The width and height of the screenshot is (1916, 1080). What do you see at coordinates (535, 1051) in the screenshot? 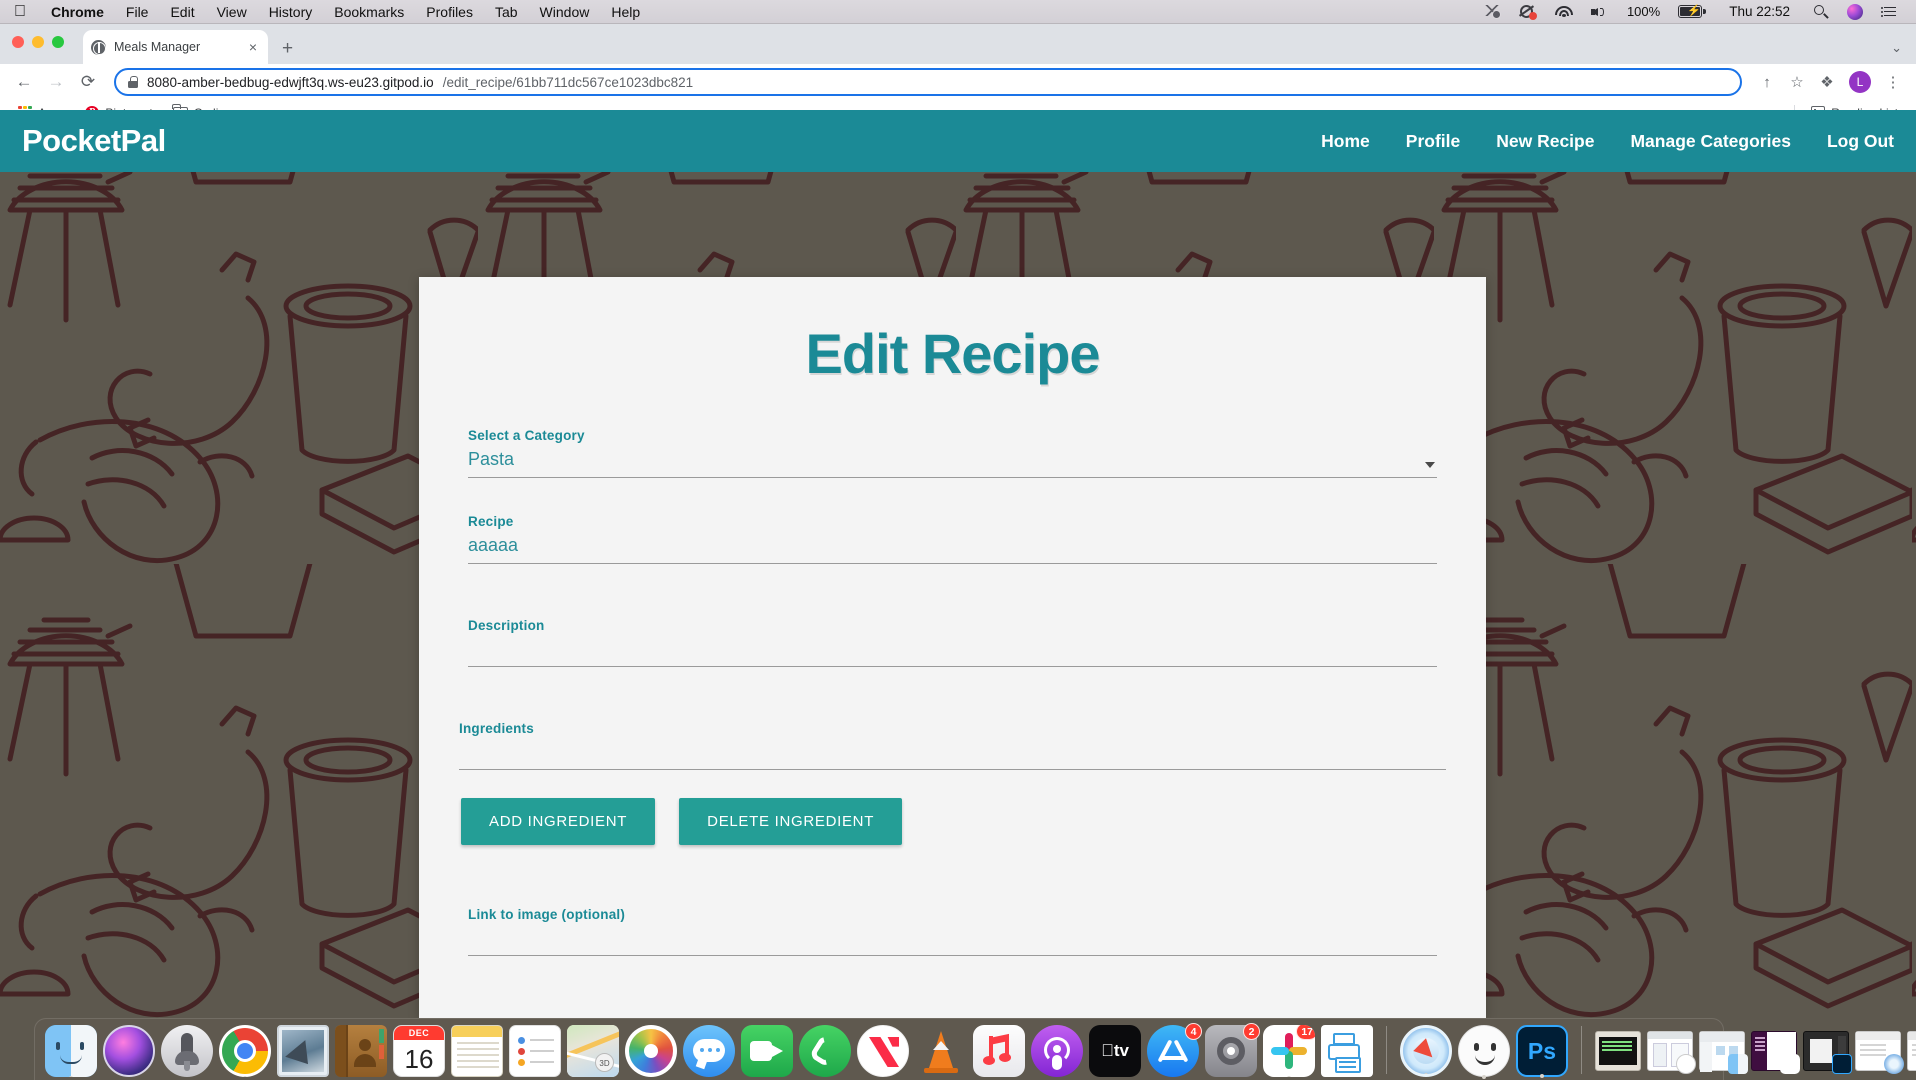
I see `dock-app-reminders` at bounding box center [535, 1051].